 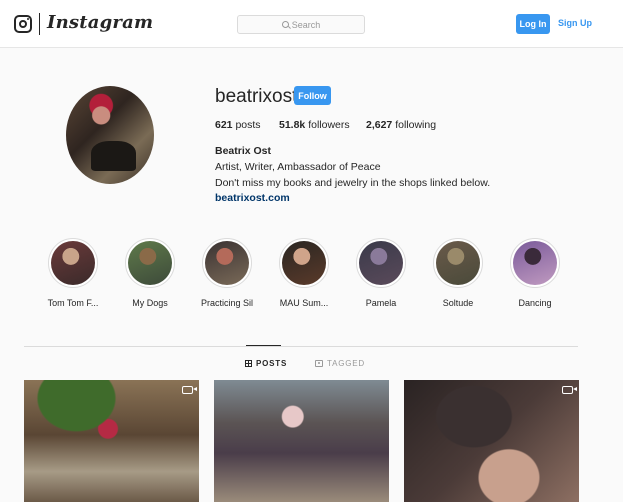 I want to click on active-tab-indicator, so click(x=263, y=345).